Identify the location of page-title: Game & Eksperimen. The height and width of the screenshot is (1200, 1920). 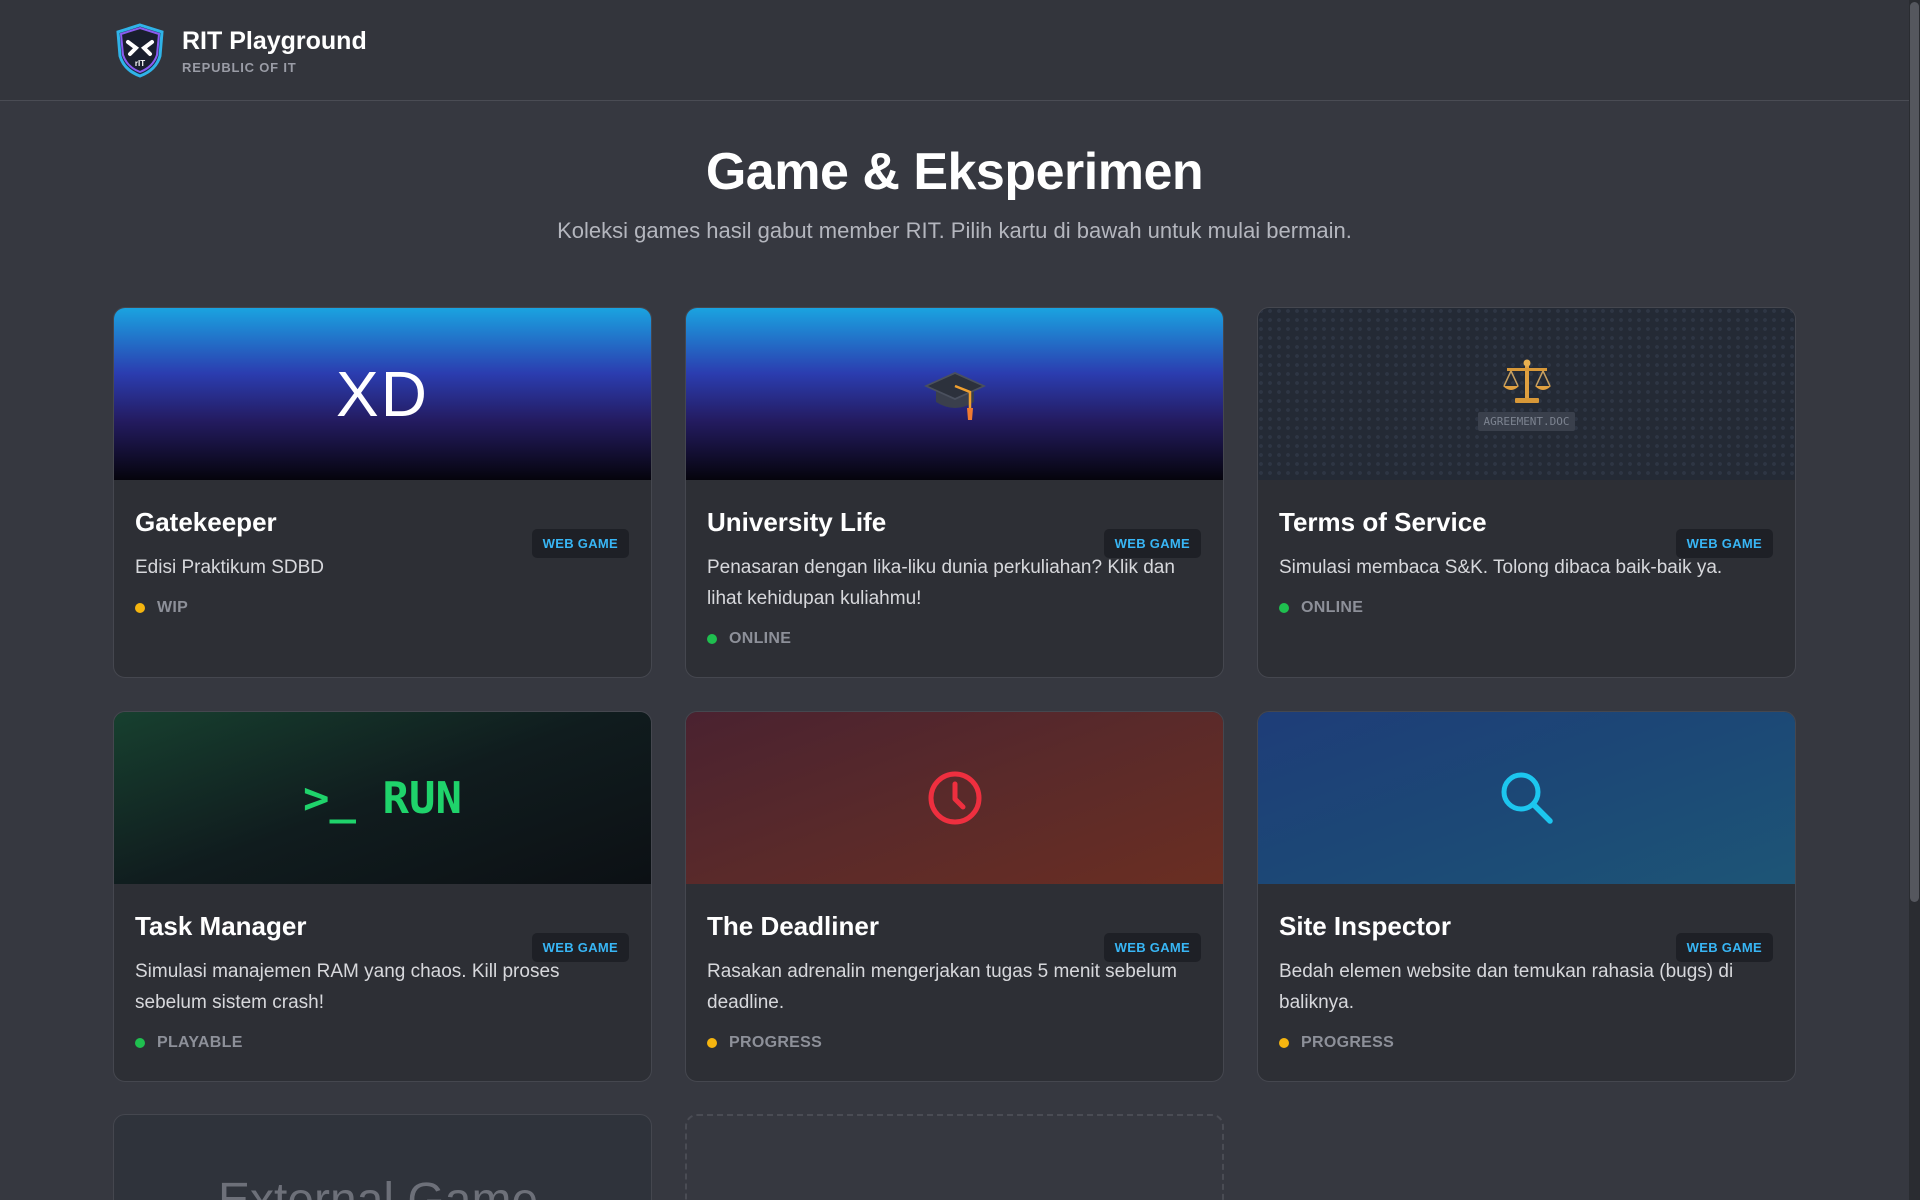
(954, 172).